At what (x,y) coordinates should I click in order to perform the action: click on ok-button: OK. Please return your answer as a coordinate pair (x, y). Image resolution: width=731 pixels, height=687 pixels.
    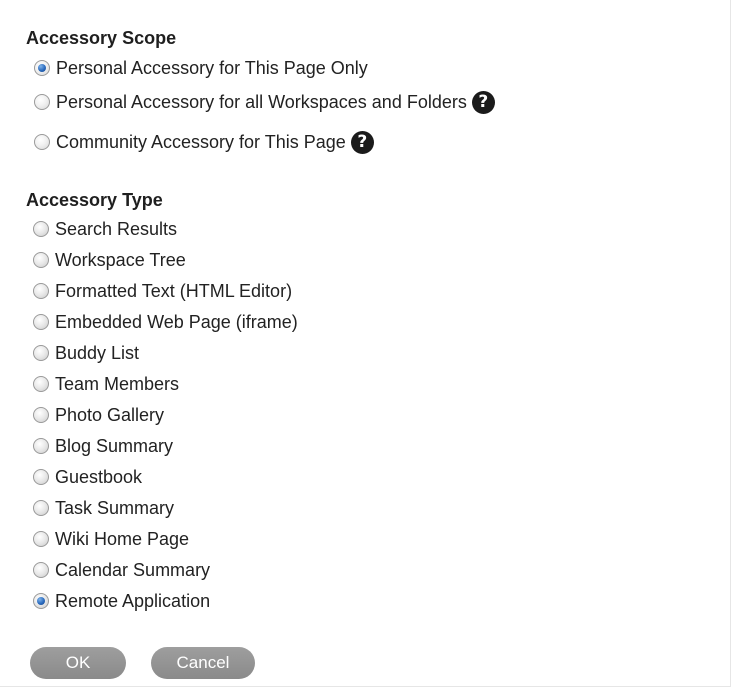
    Looking at the image, I should click on (78, 663).